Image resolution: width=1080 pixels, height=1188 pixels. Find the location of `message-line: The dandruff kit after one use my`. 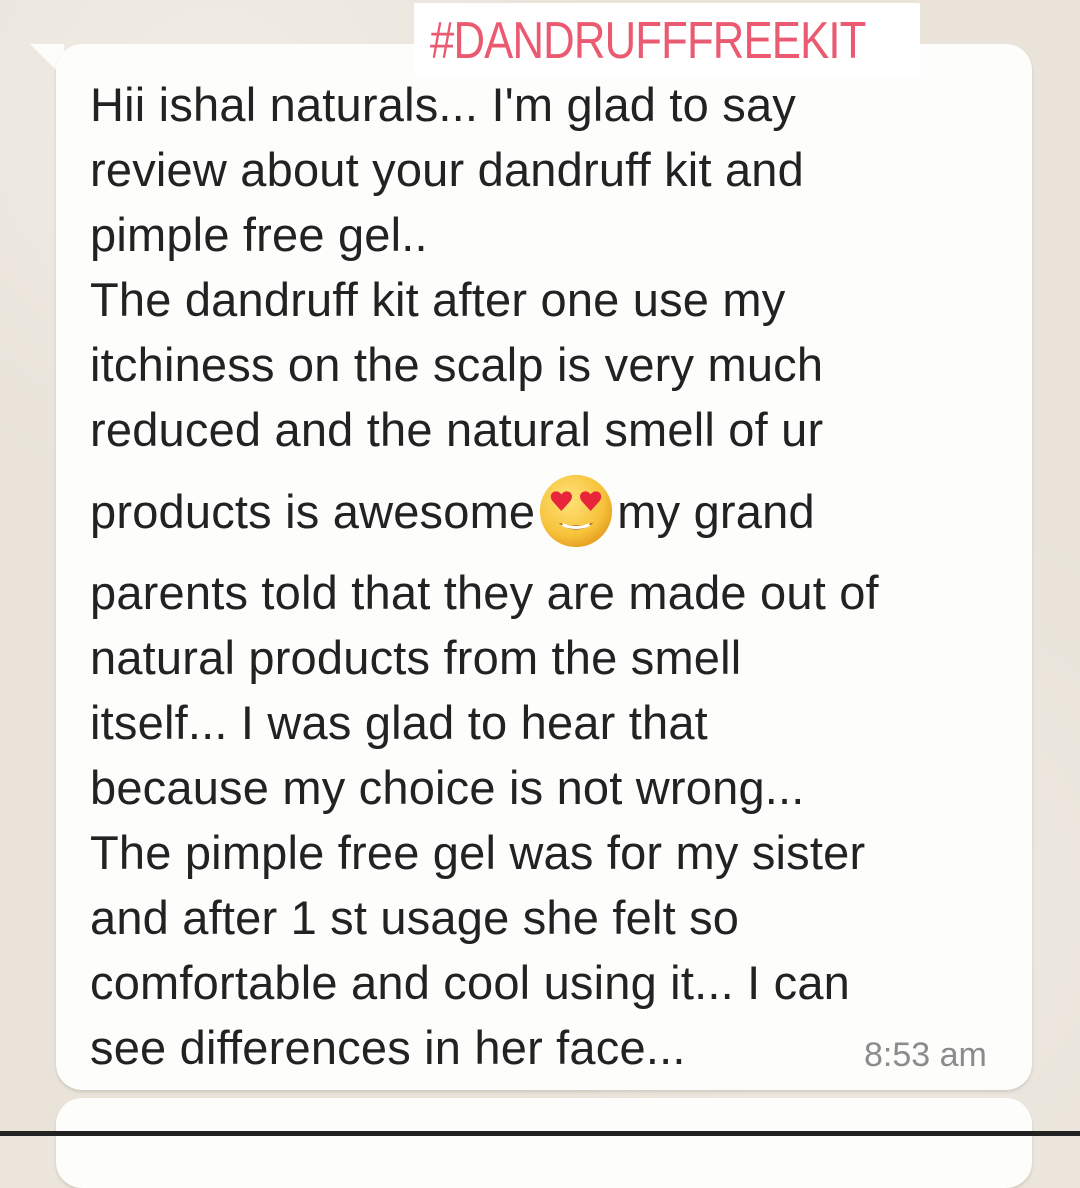

message-line: The dandruff kit after one use my is located at coordinates (438, 299).